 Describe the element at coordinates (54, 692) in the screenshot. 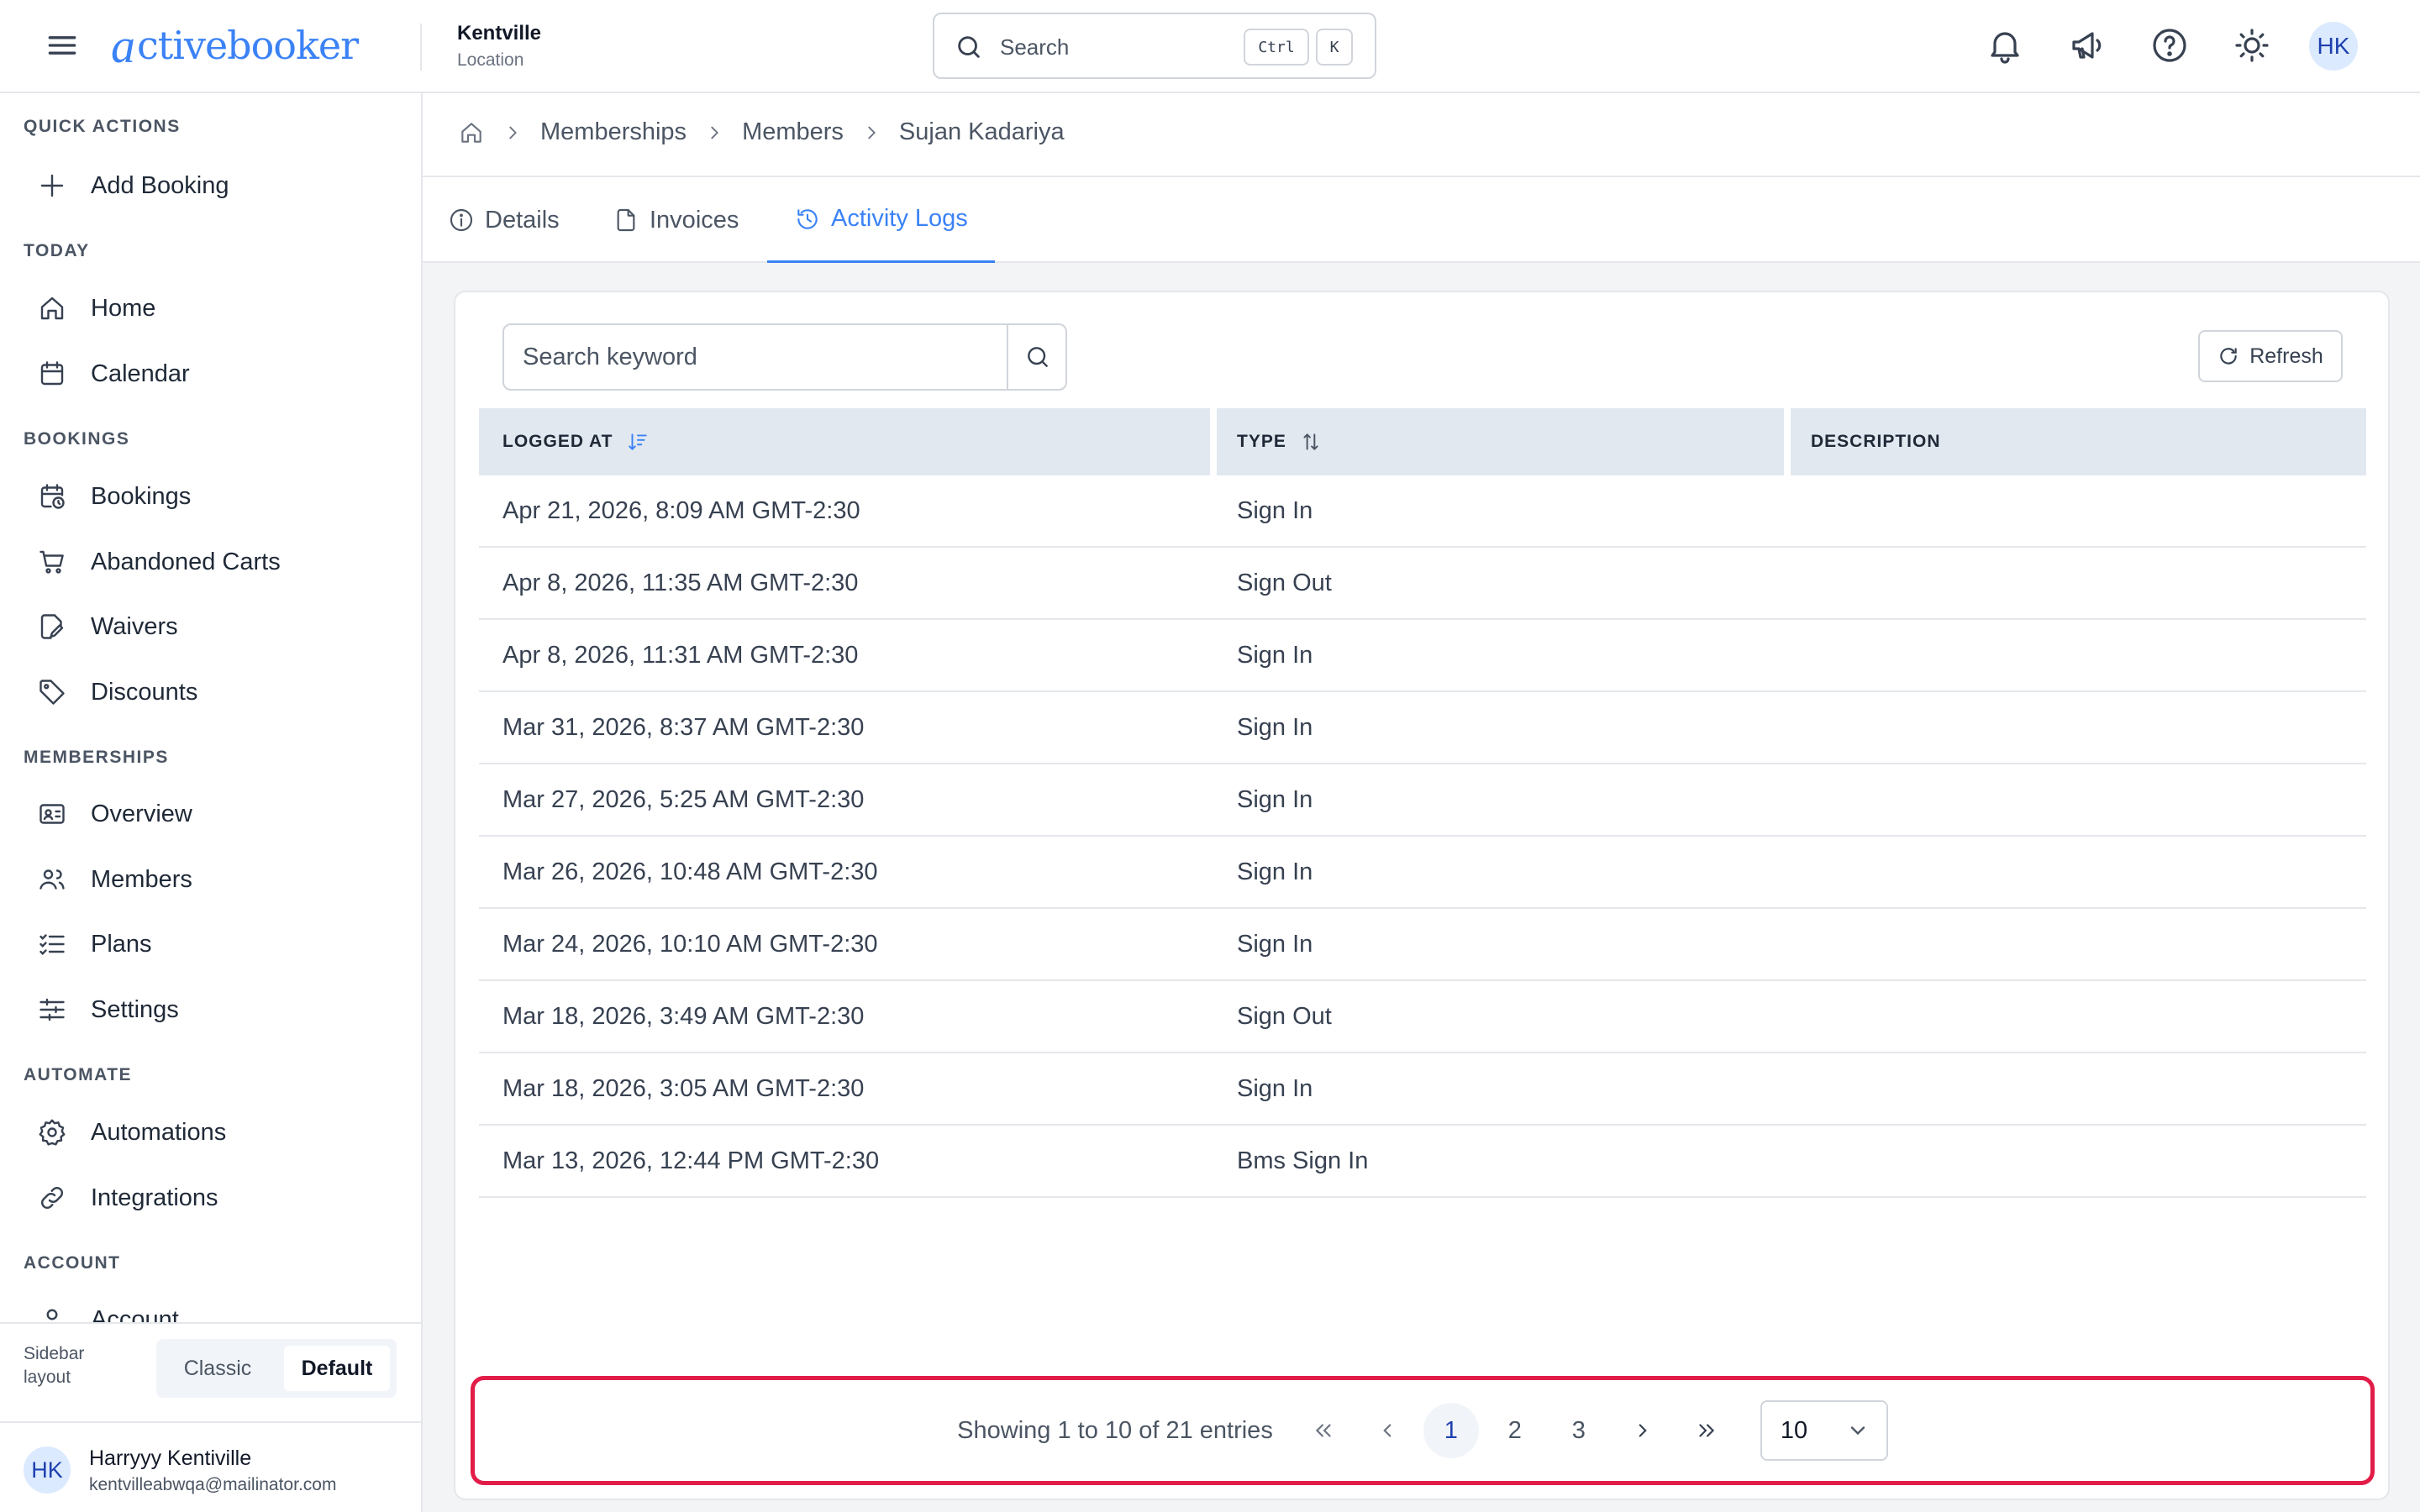

I see `tag-icon` at that location.